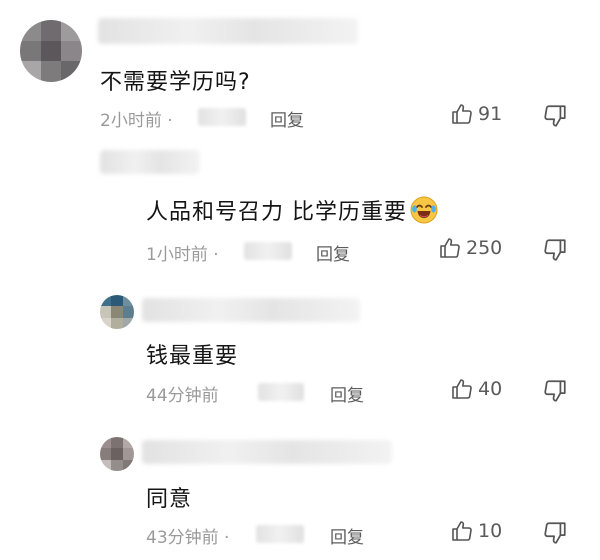 This screenshot has height=560, width=600. What do you see at coordinates (136, 121) in the screenshot?
I see `timestamp: 2小时前 ·` at bounding box center [136, 121].